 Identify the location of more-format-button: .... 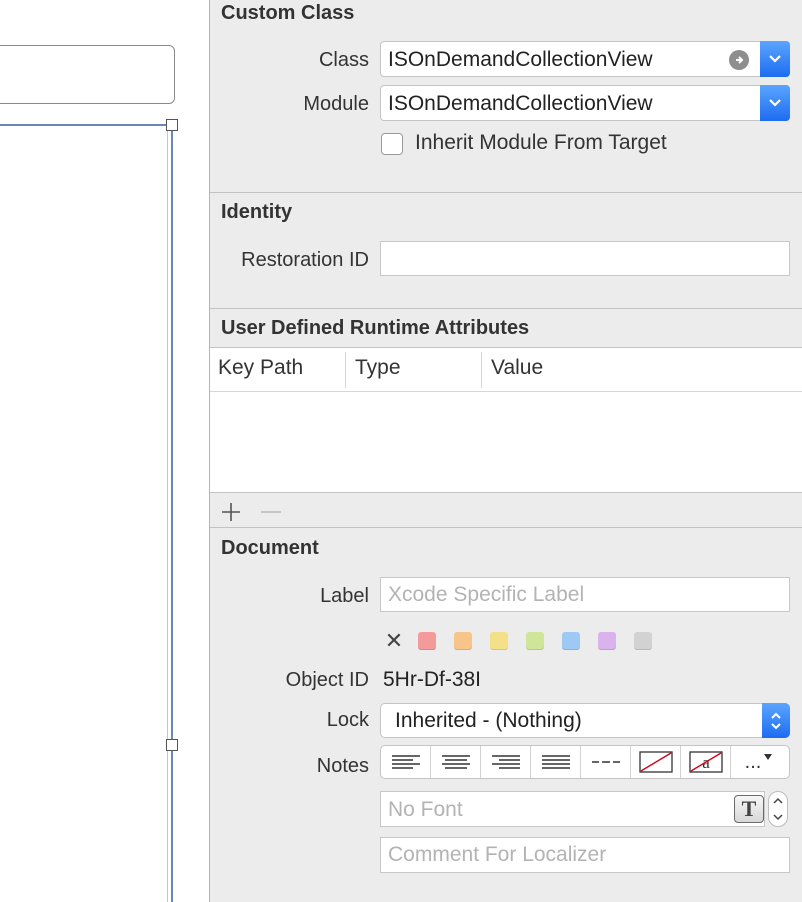
(759, 762).